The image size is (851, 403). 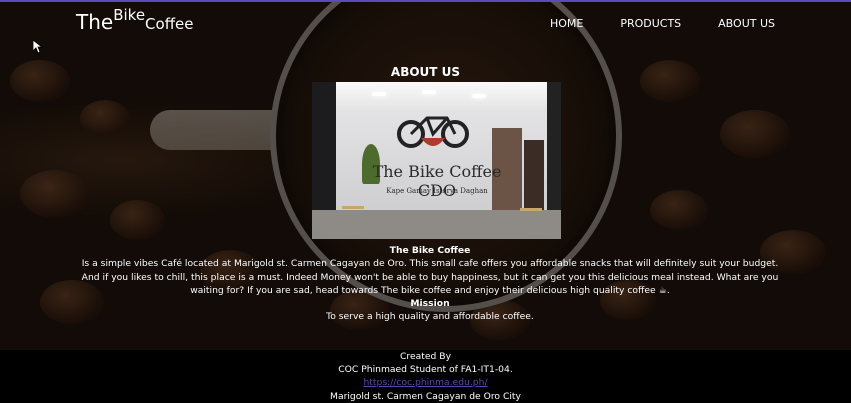 I want to click on top-accent-line, so click(x=425, y=1).